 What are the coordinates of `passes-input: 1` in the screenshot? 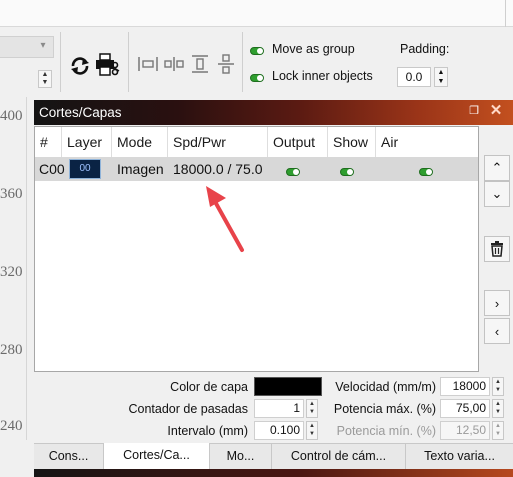 It's located at (279, 408).